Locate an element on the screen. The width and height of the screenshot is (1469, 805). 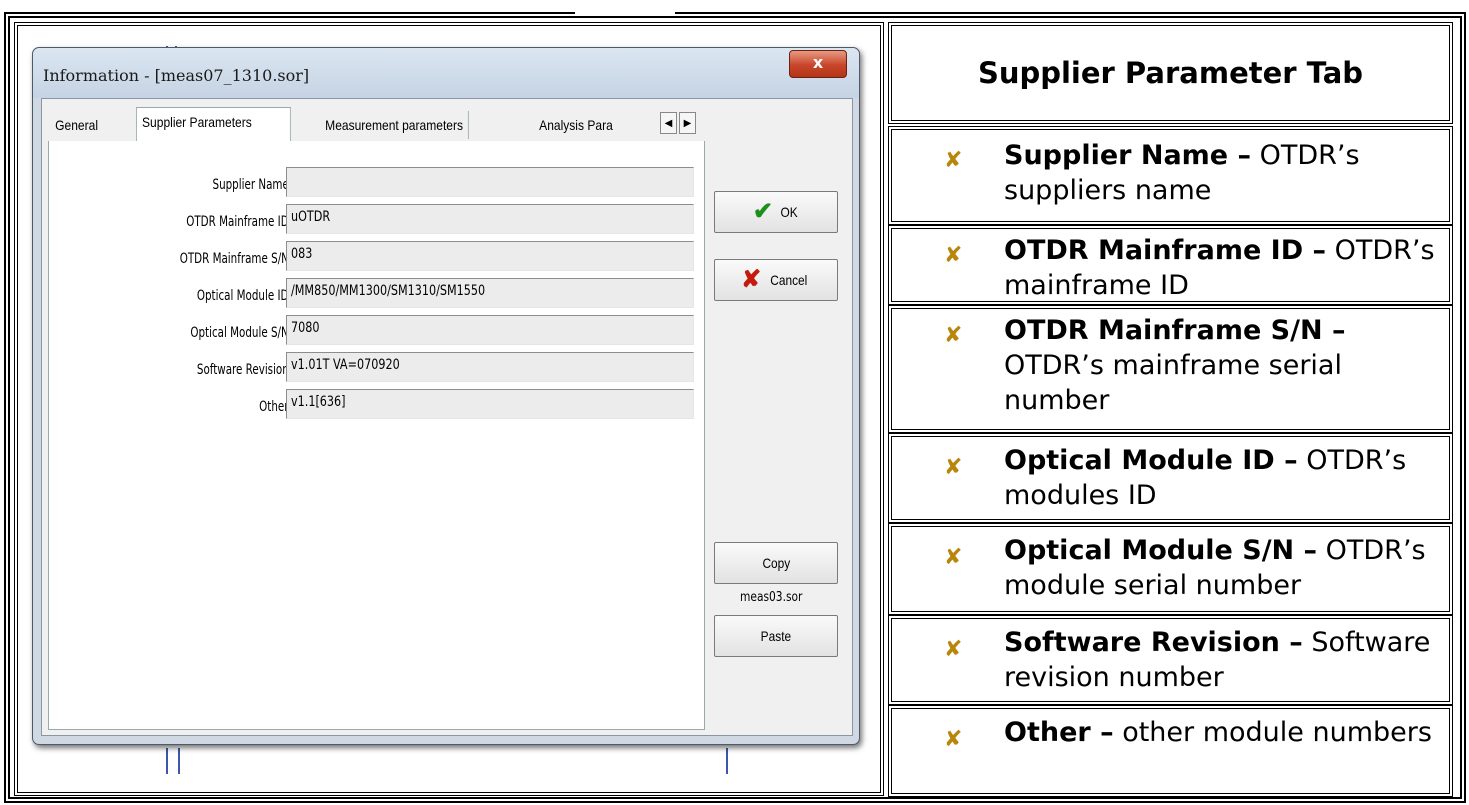
panel-item: ✘ Optical Module ID – OTDR’s modules ID is located at coordinates (1170, 478).